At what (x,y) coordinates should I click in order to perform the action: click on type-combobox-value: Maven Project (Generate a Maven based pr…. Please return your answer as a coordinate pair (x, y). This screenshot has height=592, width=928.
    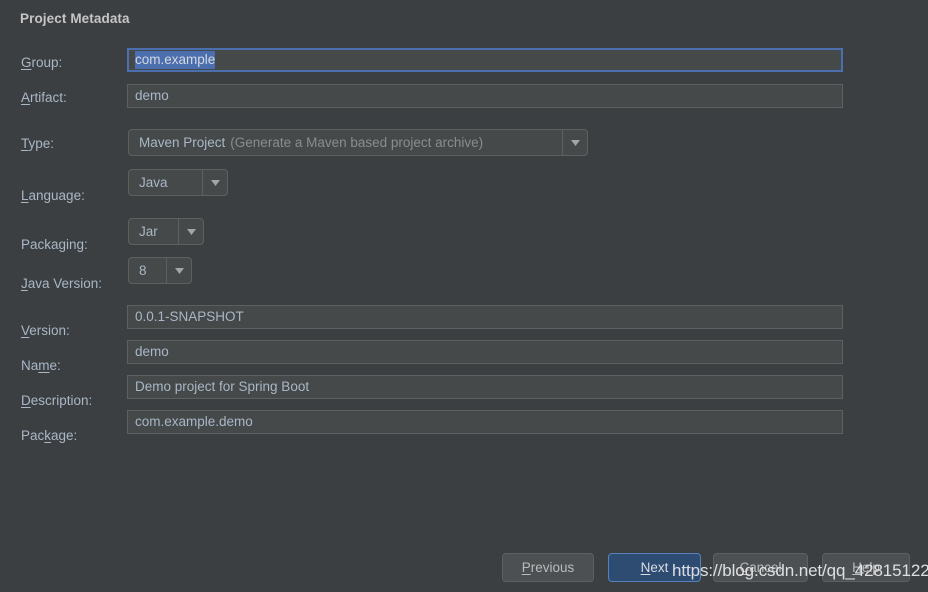
    Looking at the image, I should click on (345, 142).